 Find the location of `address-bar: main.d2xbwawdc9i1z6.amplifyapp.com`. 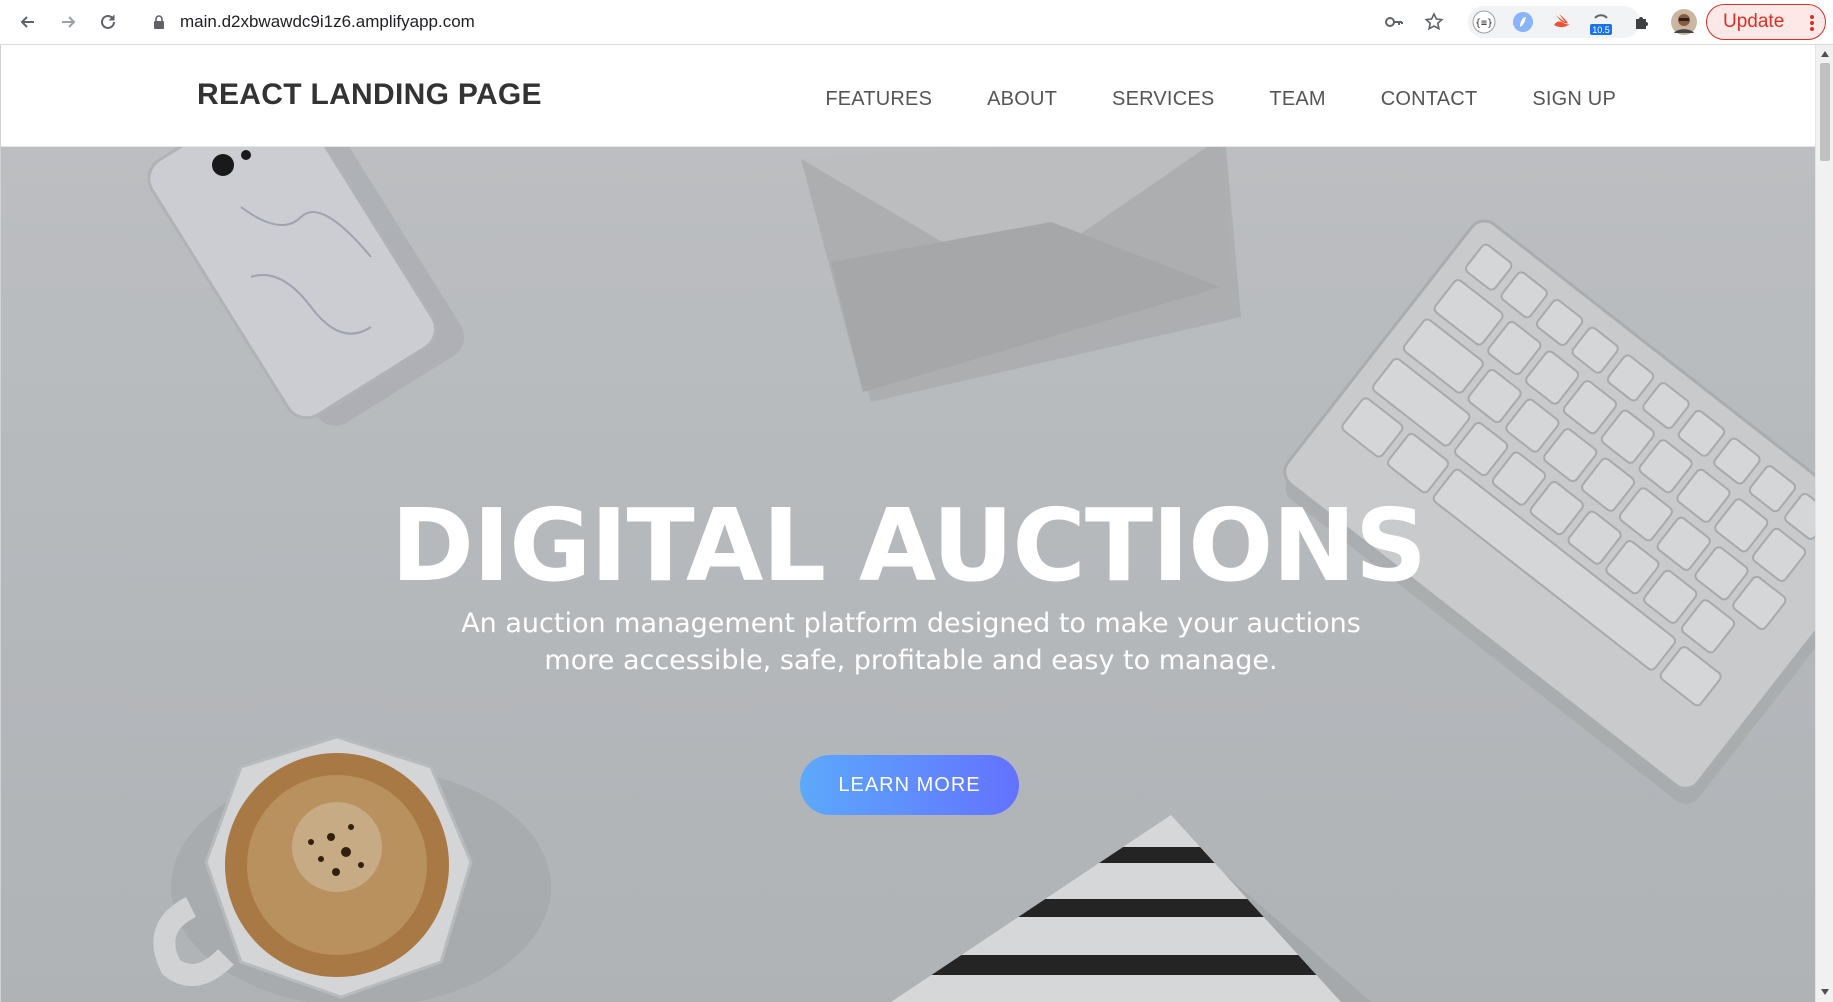

address-bar: main.d2xbwawdc9i1z6.amplifyapp.com is located at coordinates (789, 22).